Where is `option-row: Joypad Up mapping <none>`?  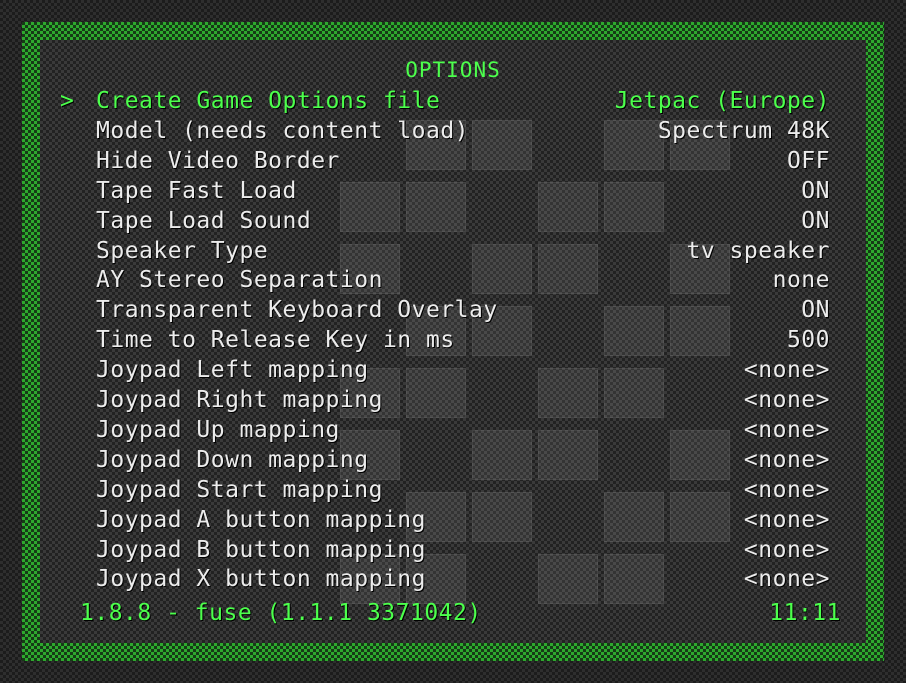
option-row: Joypad Up mapping <none> is located at coordinates (445, 430).